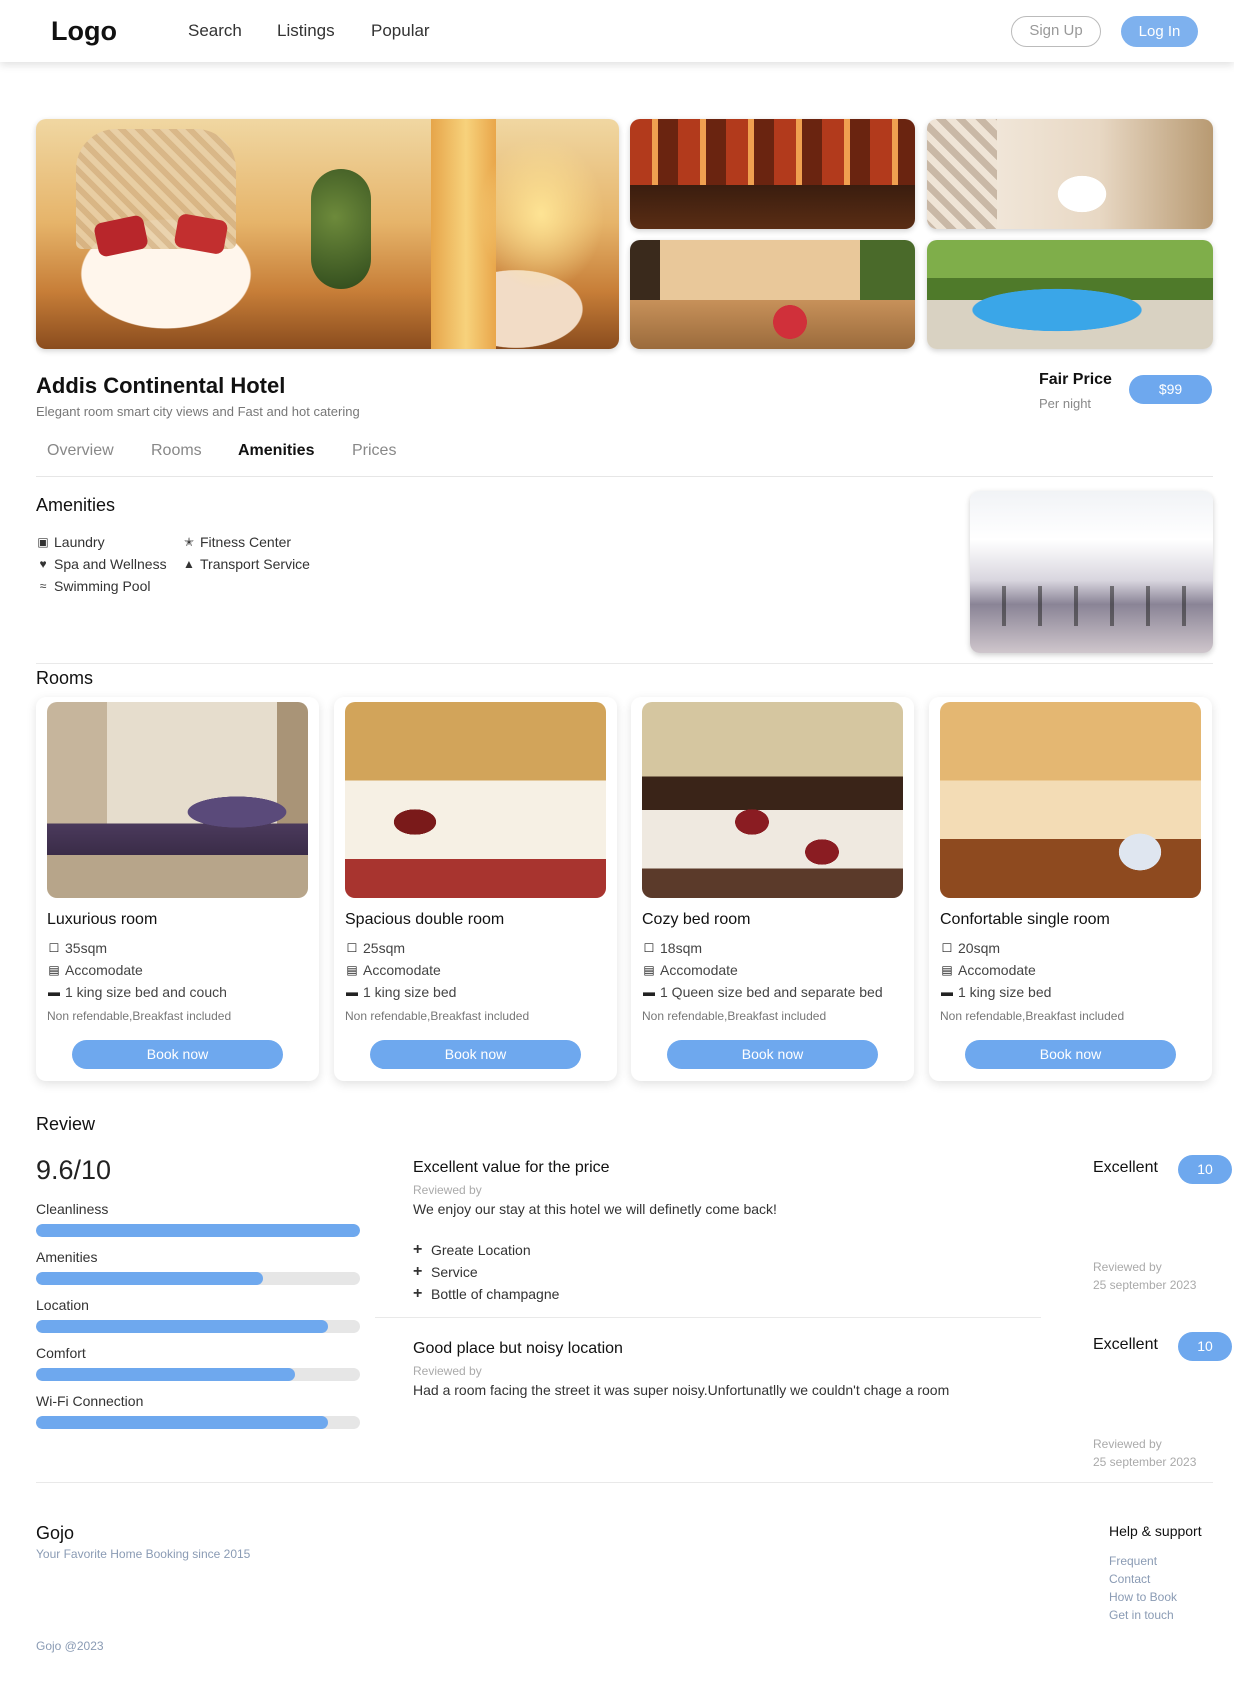 The height and width of the screenshot is (1691, 1234). Describe the element at coordinates (55, 1533) in the screenshot. I see `footer-brand: Gojo` at that location.